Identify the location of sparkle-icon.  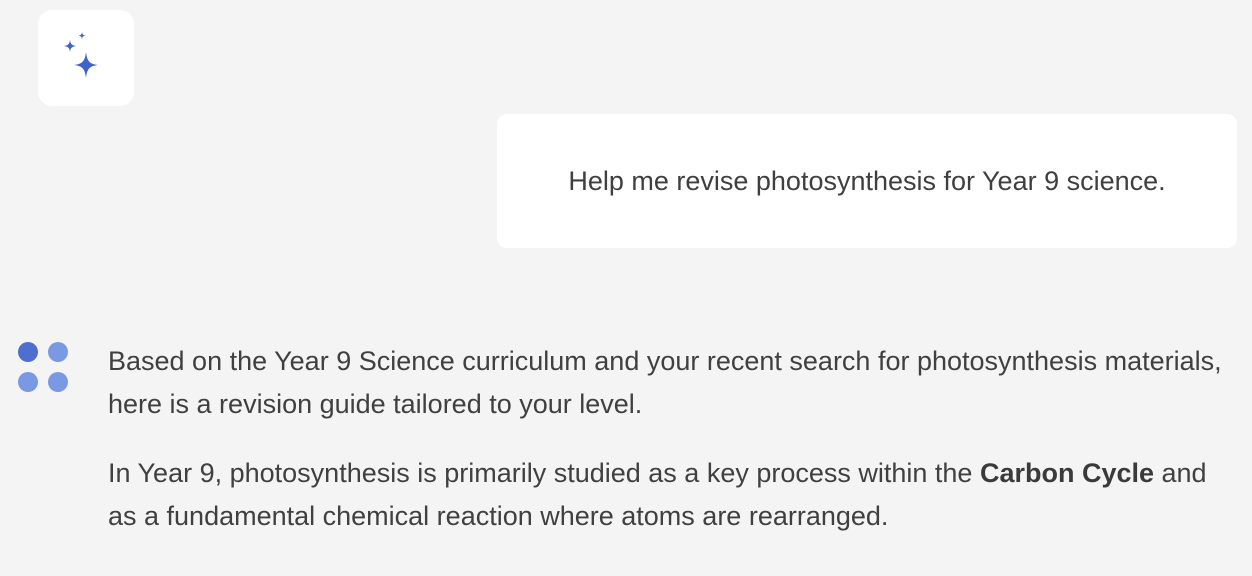
(81, 55).